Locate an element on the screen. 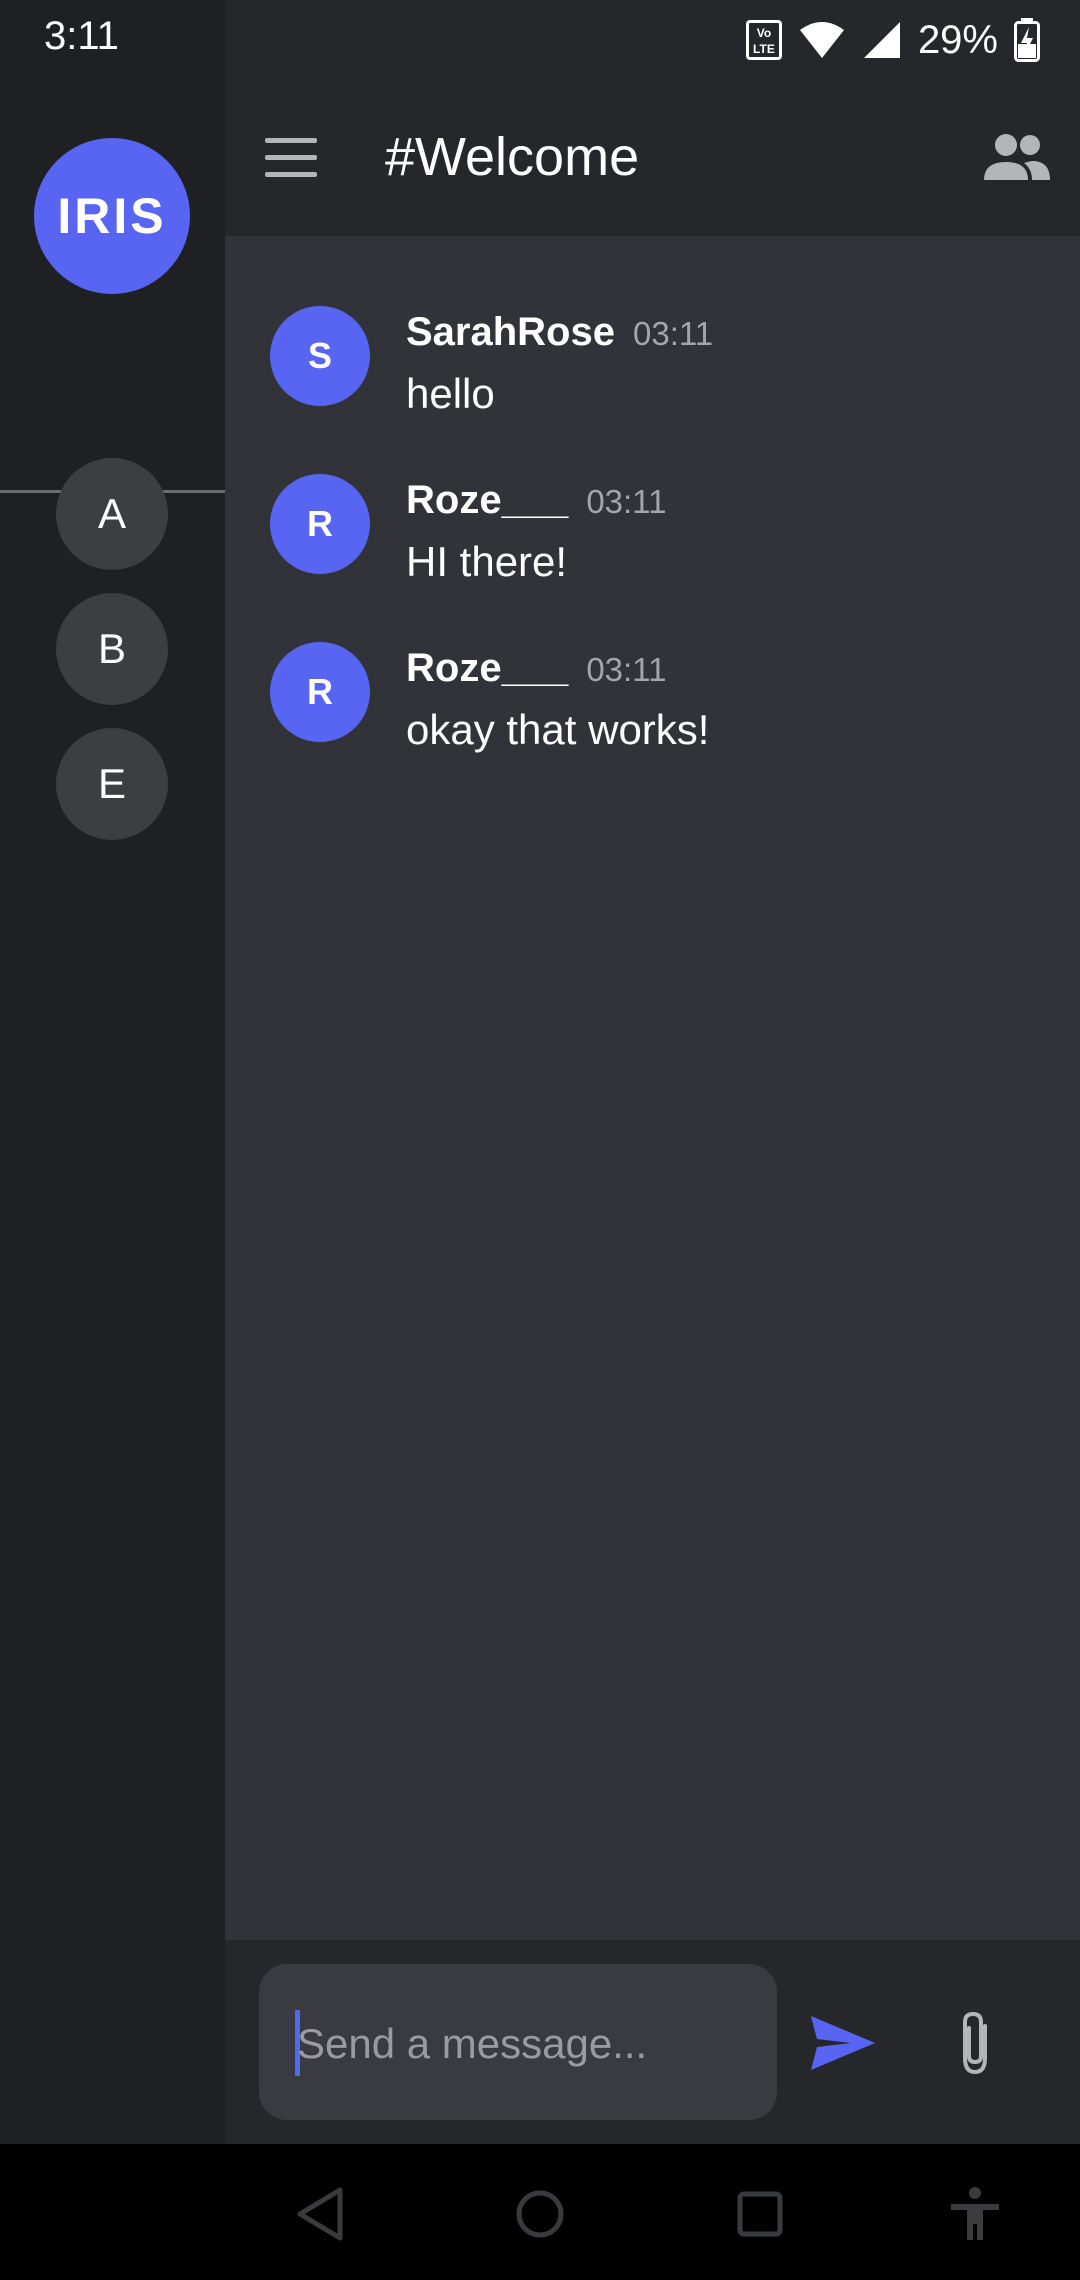  volte-icon: Vo LTE is located at coordinates (763, 40).